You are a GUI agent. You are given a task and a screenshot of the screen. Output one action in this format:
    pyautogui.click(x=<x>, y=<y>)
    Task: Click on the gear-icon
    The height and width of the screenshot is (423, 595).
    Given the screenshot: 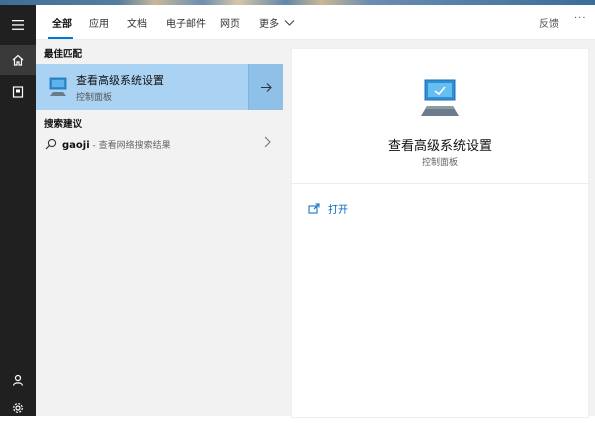 What is the action you would take?
    pyautogui.click(x=18, y=408)
    